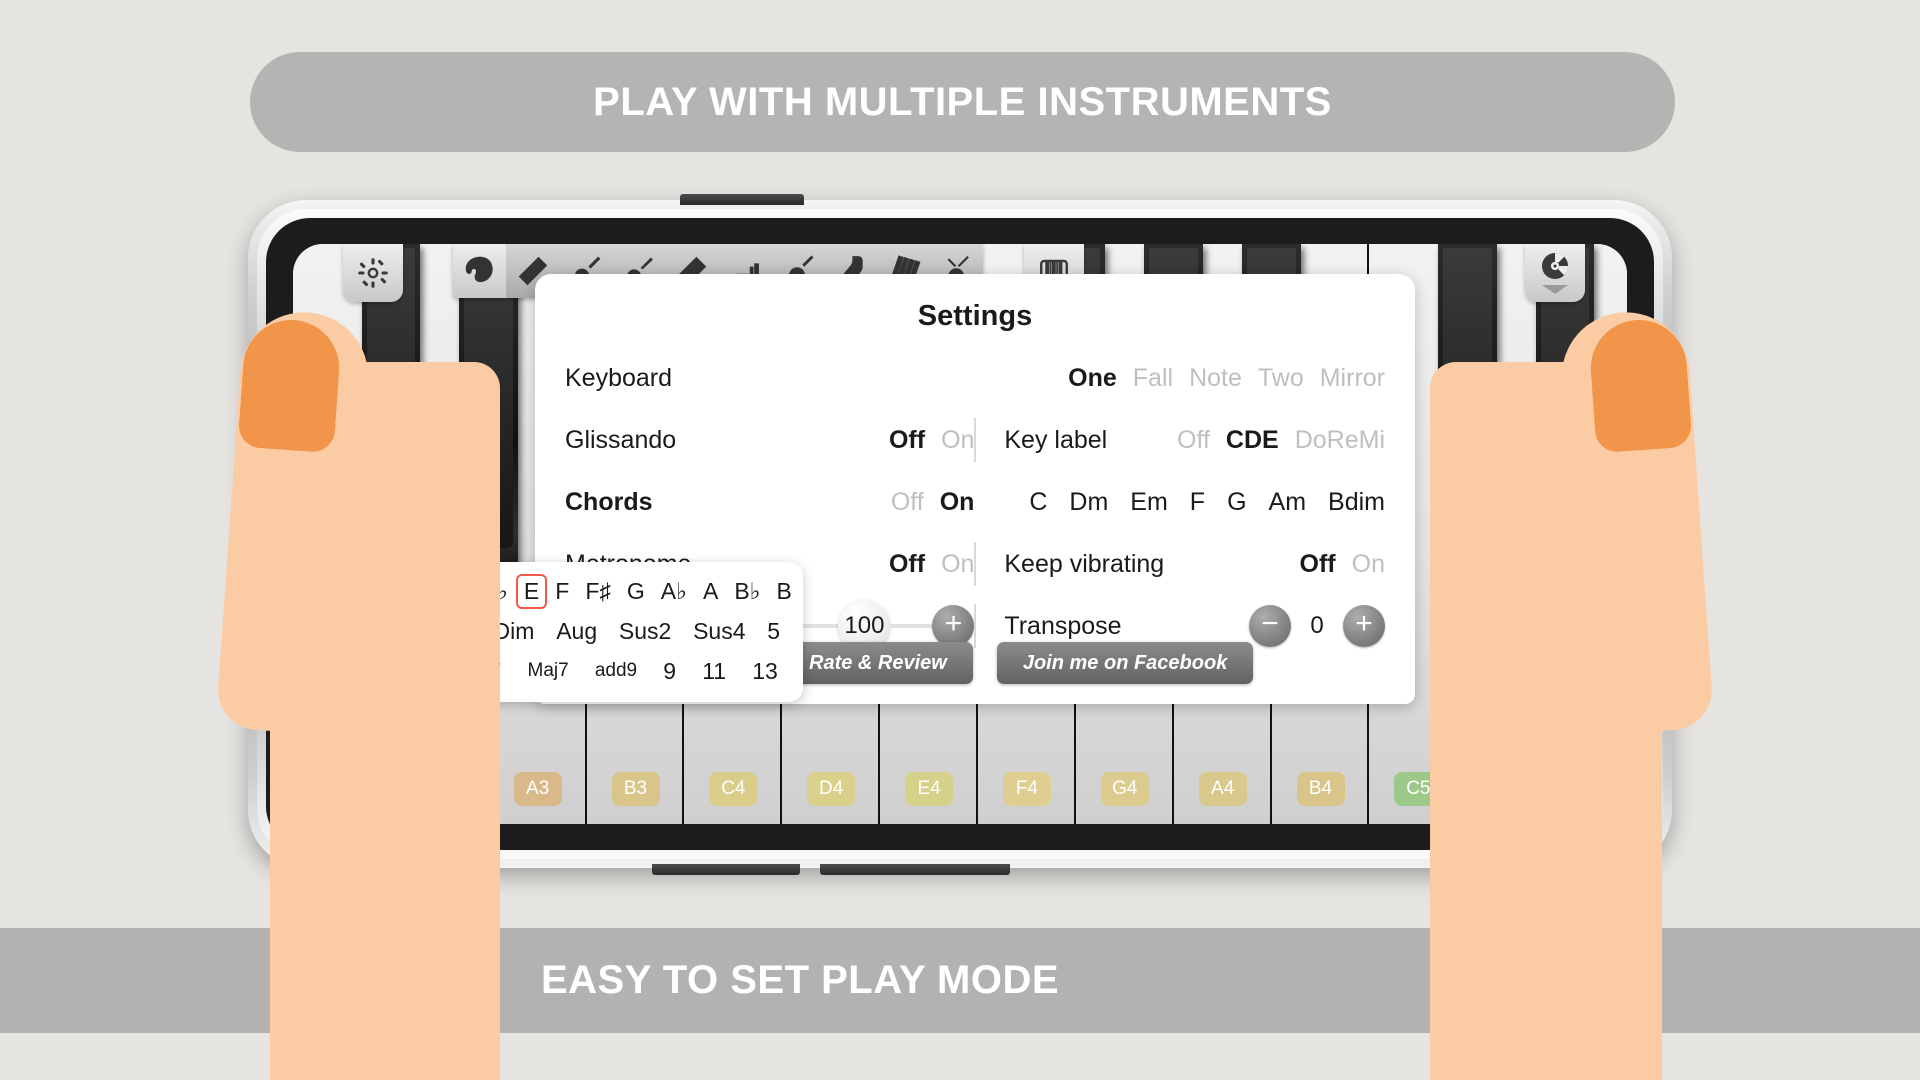  What do you see at coordinates (726, 869) in the screenshot?
I see `phone-bottom-button-a` at bounding box center [726, 869].